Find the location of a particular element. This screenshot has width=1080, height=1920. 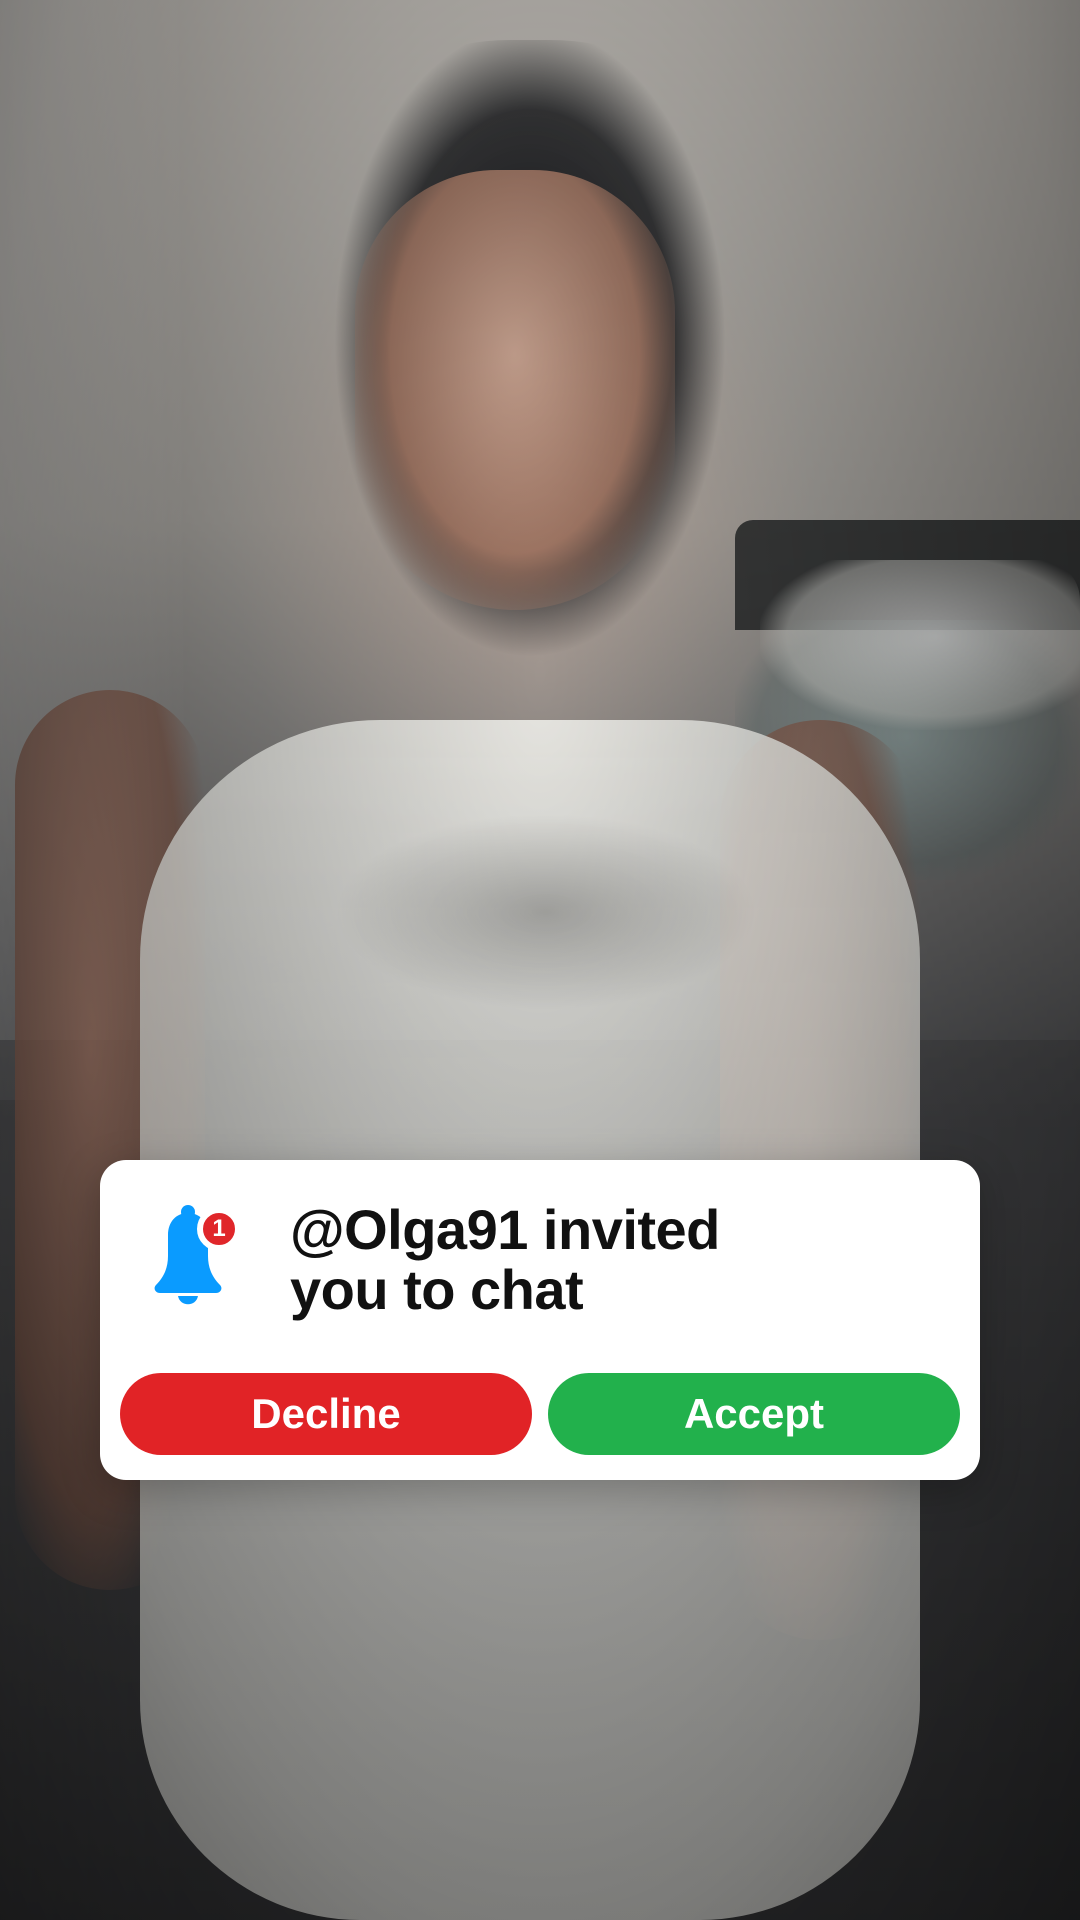

background-pillow is located at coordinates (920, 645).